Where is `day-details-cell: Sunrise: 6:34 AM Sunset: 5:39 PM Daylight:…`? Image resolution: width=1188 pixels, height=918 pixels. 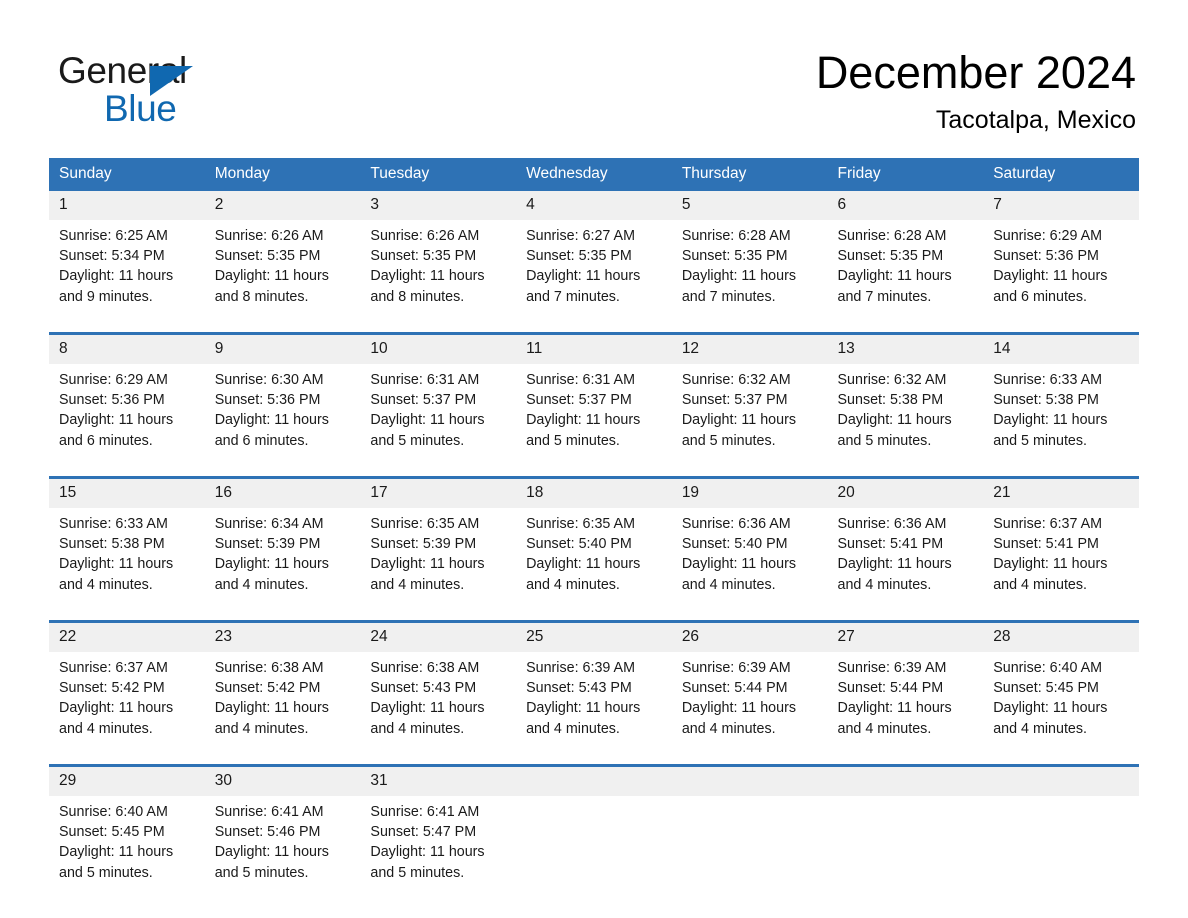 day-details-cell: Sunrise: 6:34 AM Sunset: 5:39 PM Daylight:… is located at coordinates (282, 556).